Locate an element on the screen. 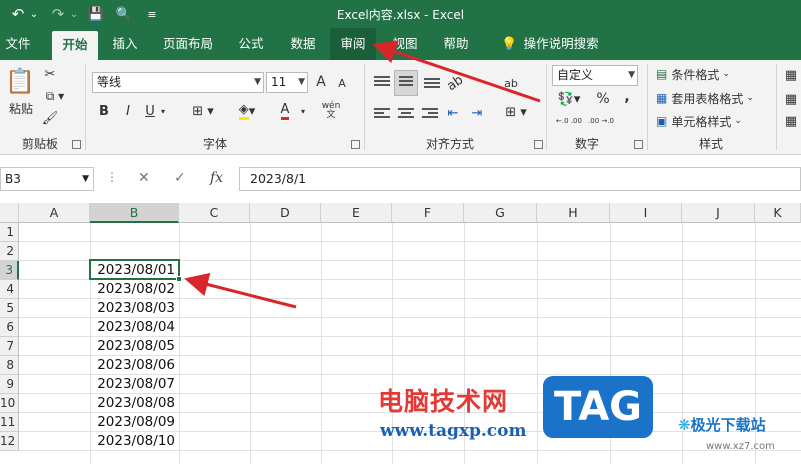  column-header-c: C is located at coordinates (214, 213).